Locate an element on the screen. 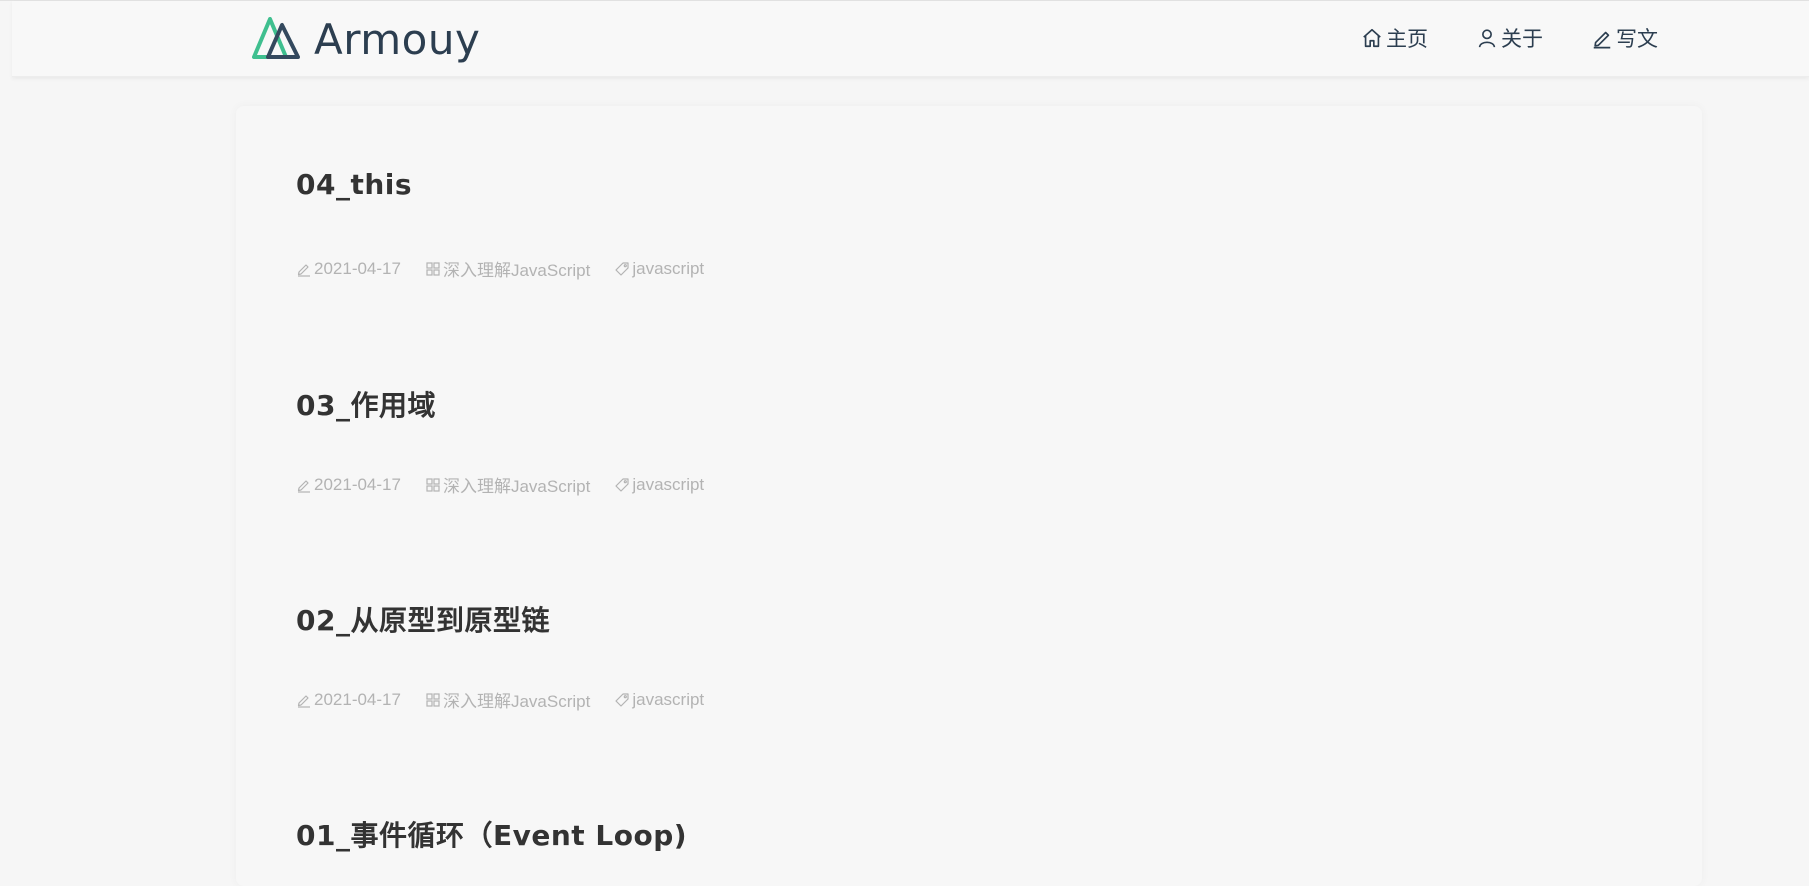  brand-name: Armouy is located at coordinates (397, 39).